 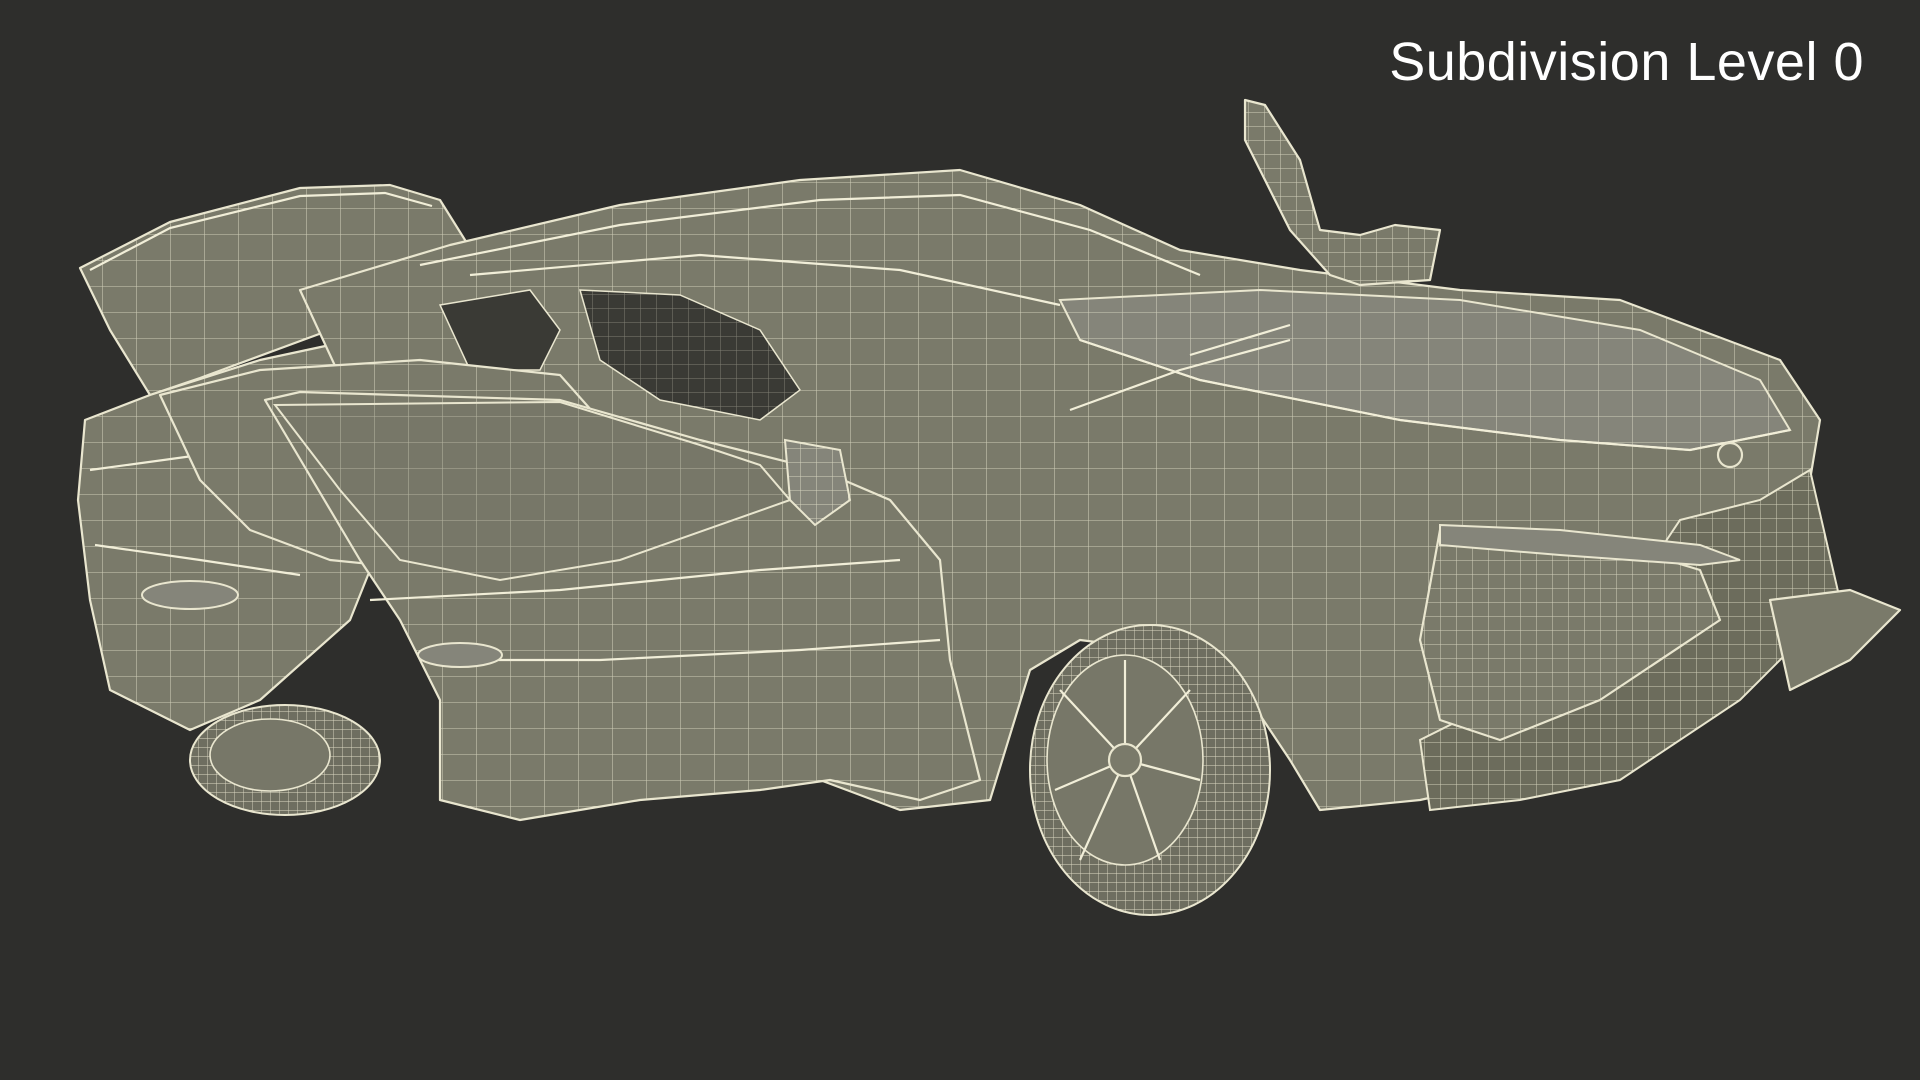 What do you see at coordinates (1626, 62) in the screenshot?
I see `subdivision-level-label: Subdivision Level 0` at bounding box center [1626, 62].